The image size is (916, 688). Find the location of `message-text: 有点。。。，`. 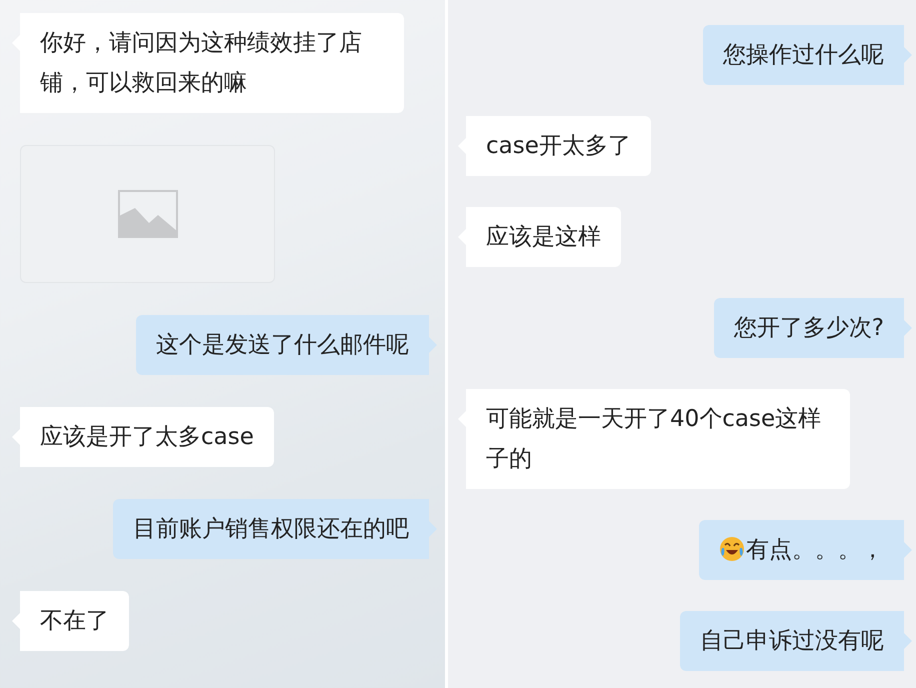

message-text: 有点。。。， is located at coordinates (815, 550).